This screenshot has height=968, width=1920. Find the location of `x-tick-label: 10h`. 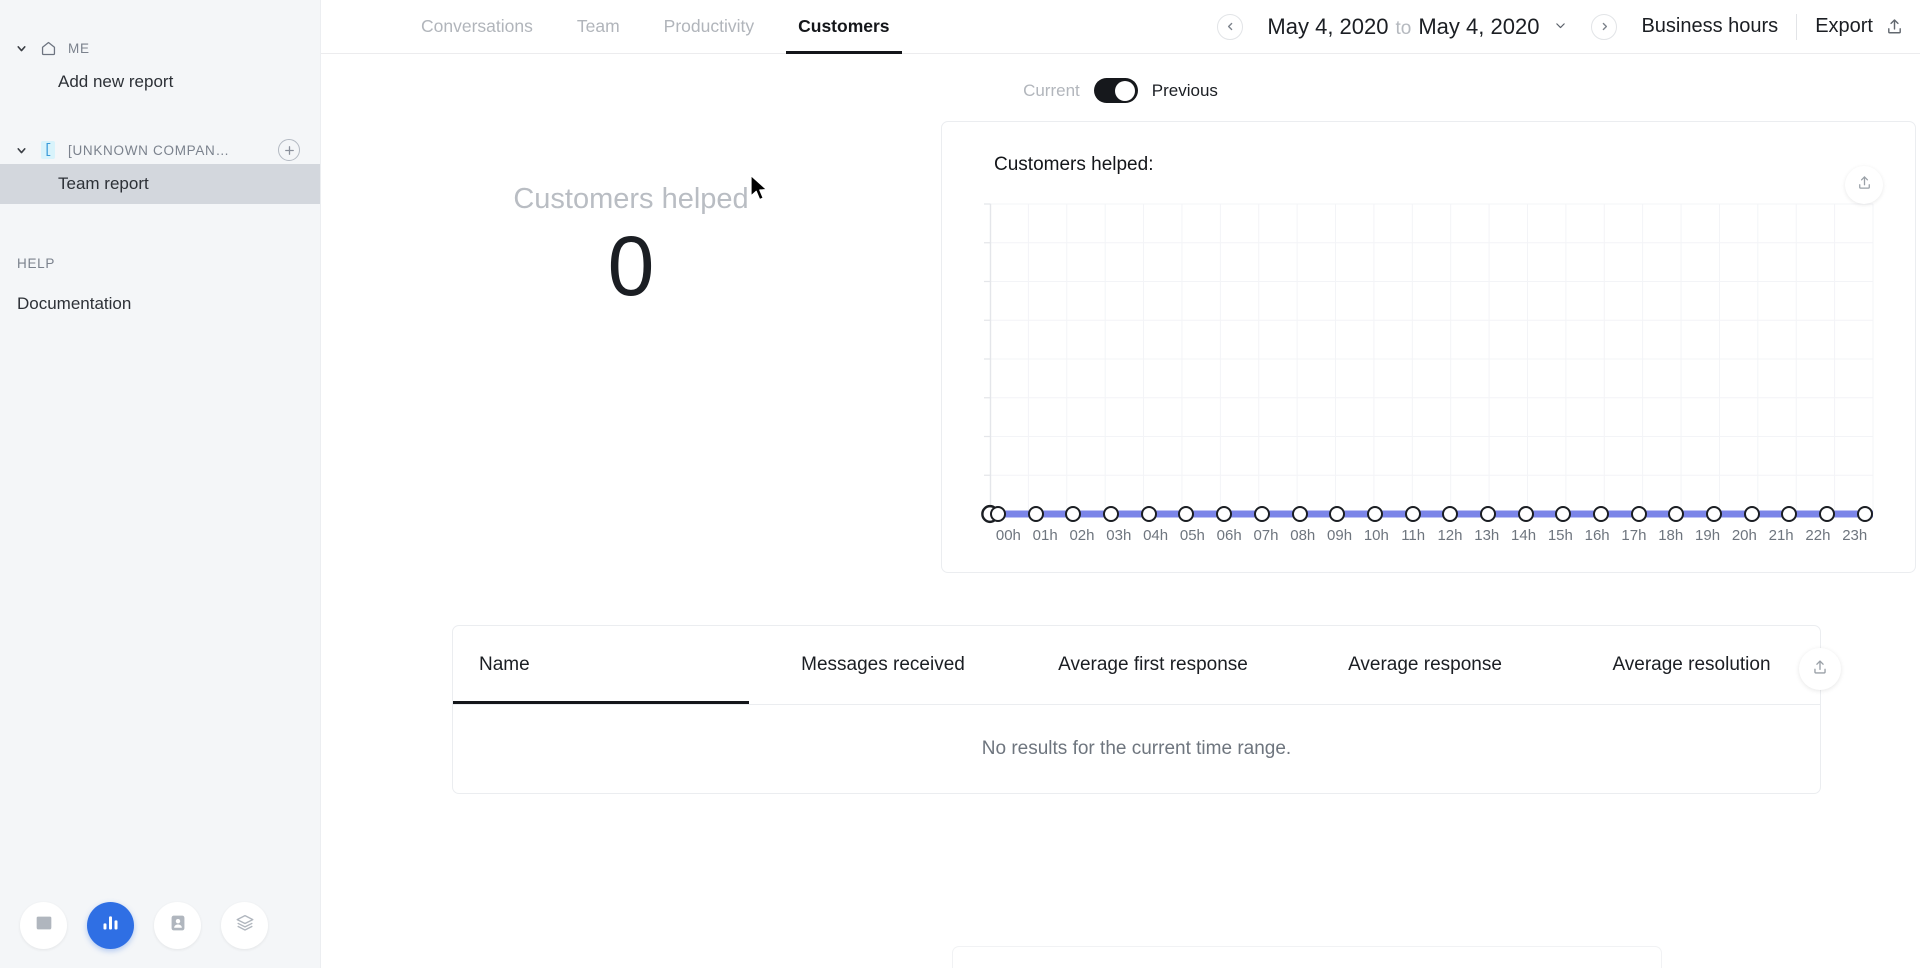

x-tick-label: 10h is located at coordinates (1376, 535).